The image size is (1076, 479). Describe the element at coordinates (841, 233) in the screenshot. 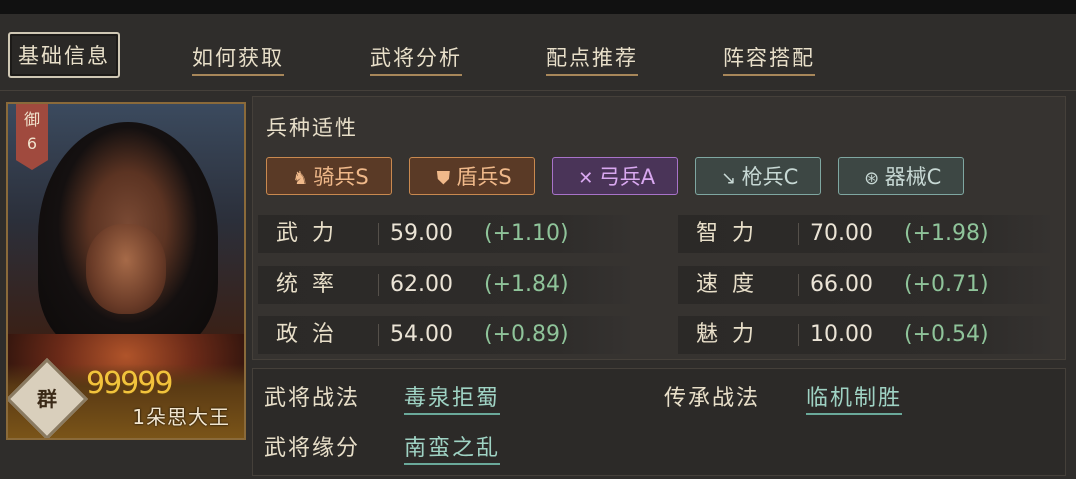

I see `stat-value: 70.00` at that location.